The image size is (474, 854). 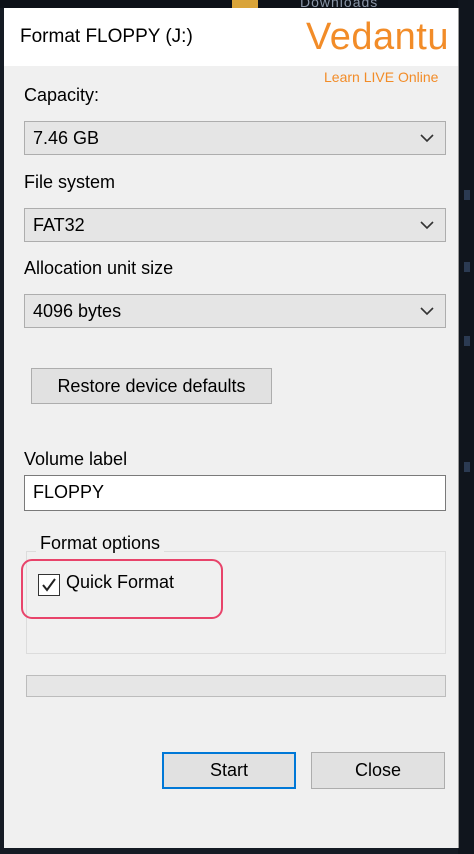 I want to click on background-window-edge, so click(x=466, y=427).